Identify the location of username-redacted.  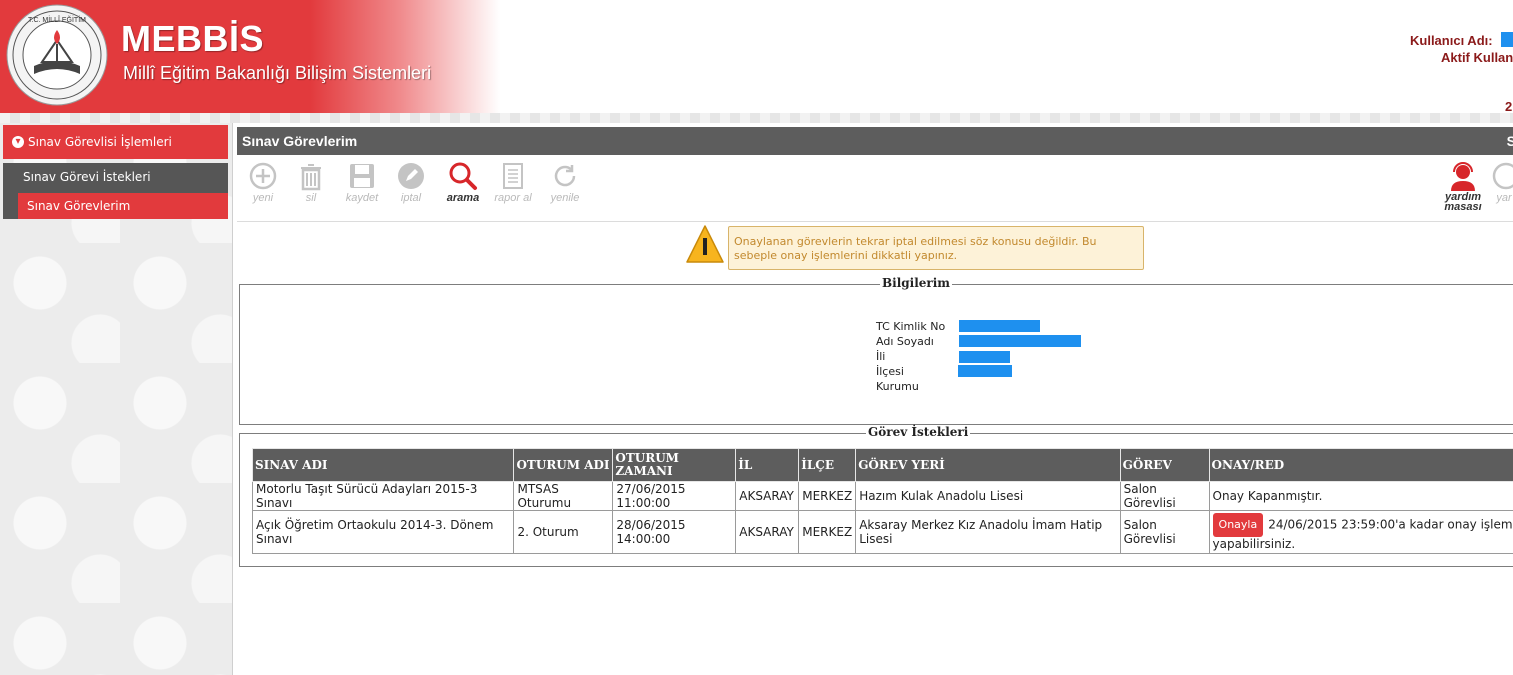
(1507, 39).